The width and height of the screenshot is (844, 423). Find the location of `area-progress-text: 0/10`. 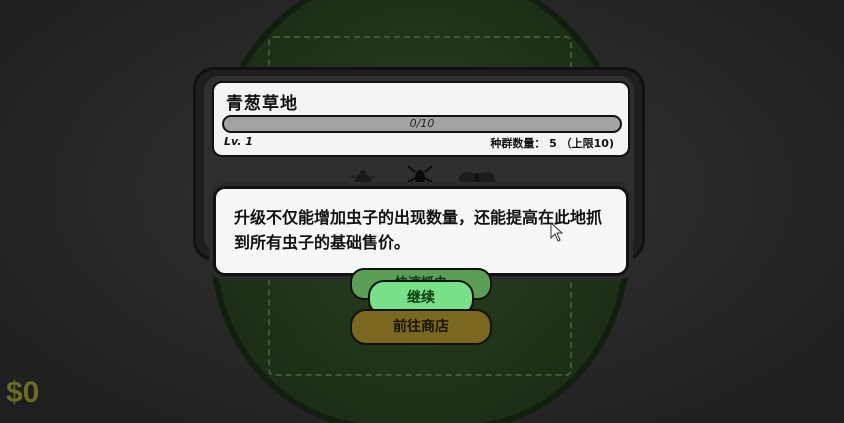

area-progress-text: 0/10 is located at coordinates (422, 123).